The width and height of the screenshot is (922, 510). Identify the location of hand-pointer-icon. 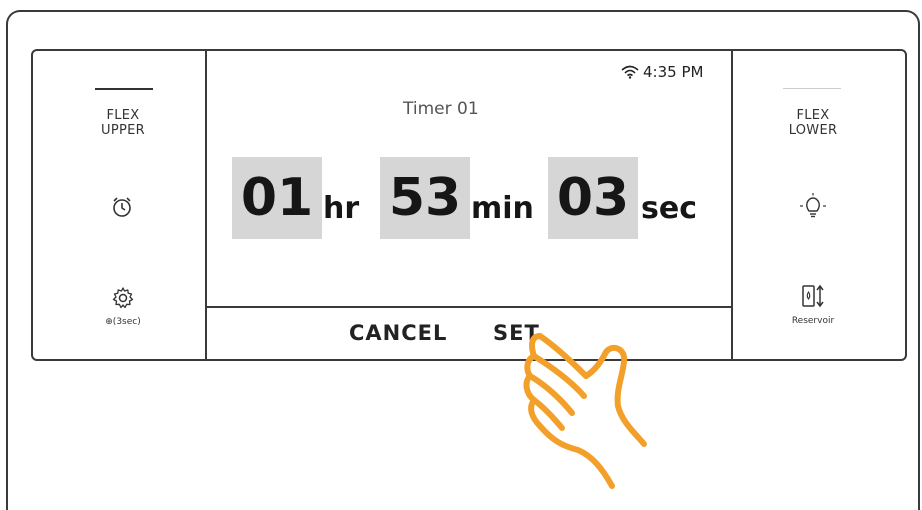
(585, 411).